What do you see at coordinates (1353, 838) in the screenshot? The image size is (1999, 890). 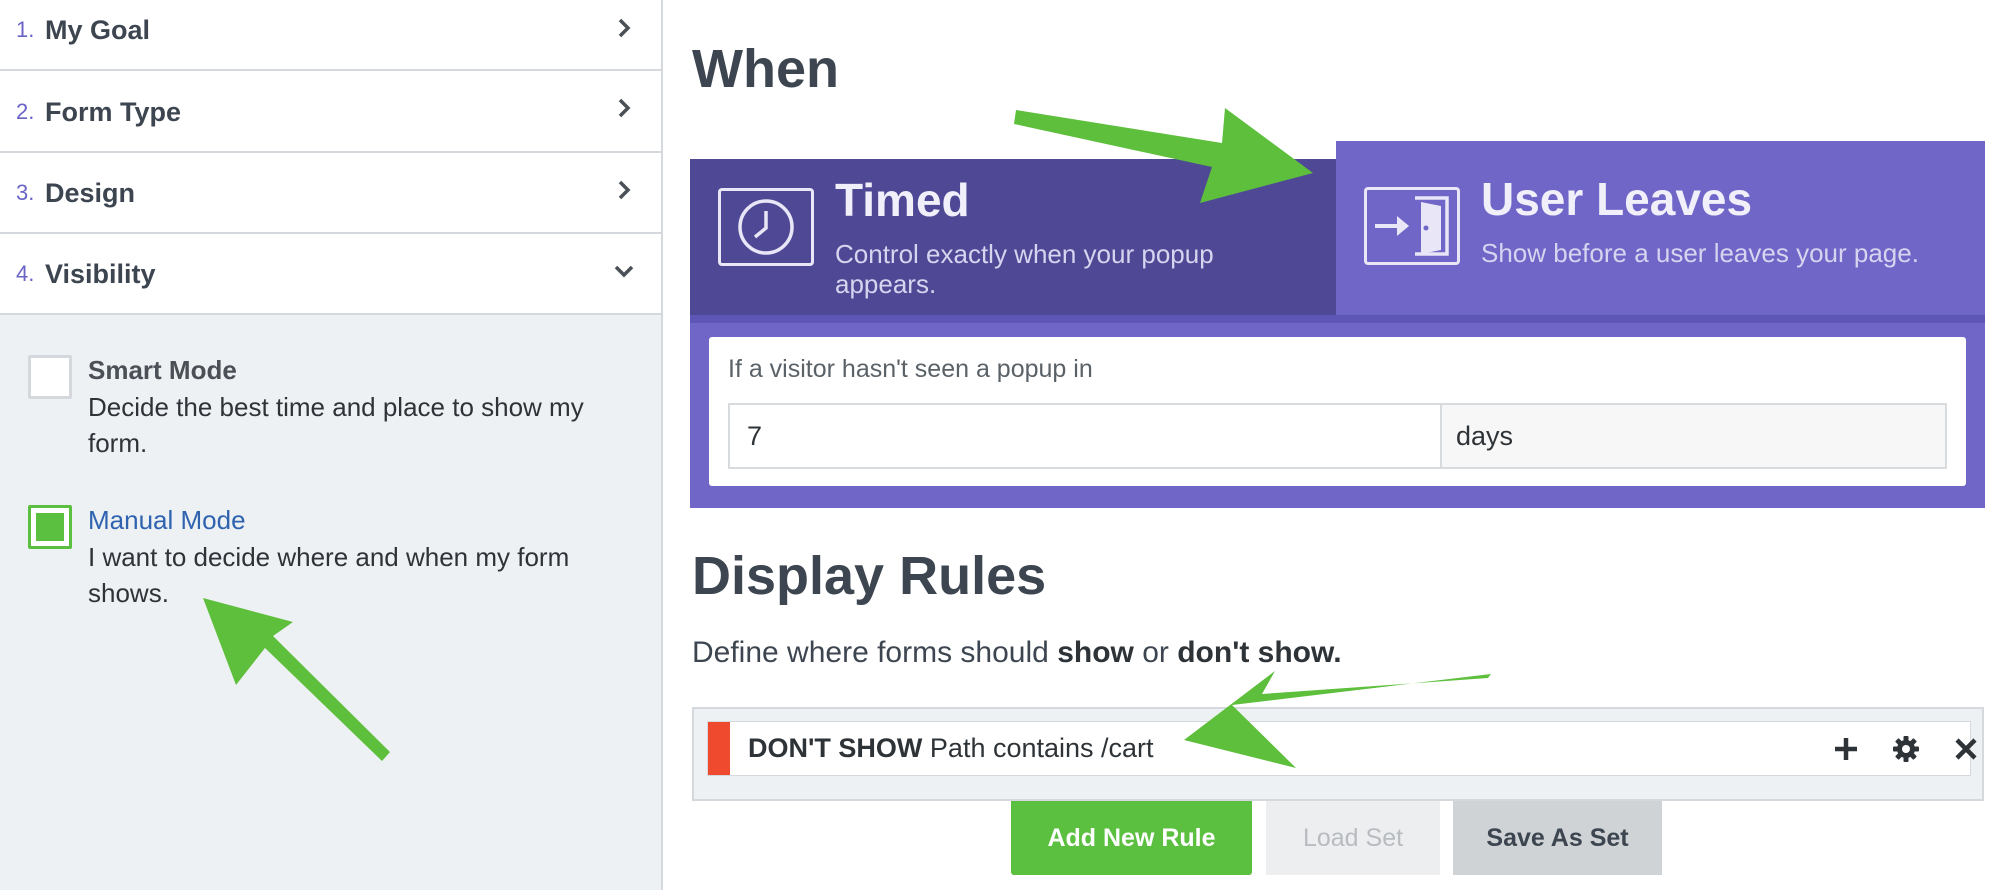 I see `load-set-button: Load Set` at bounding box center [1353, 838].